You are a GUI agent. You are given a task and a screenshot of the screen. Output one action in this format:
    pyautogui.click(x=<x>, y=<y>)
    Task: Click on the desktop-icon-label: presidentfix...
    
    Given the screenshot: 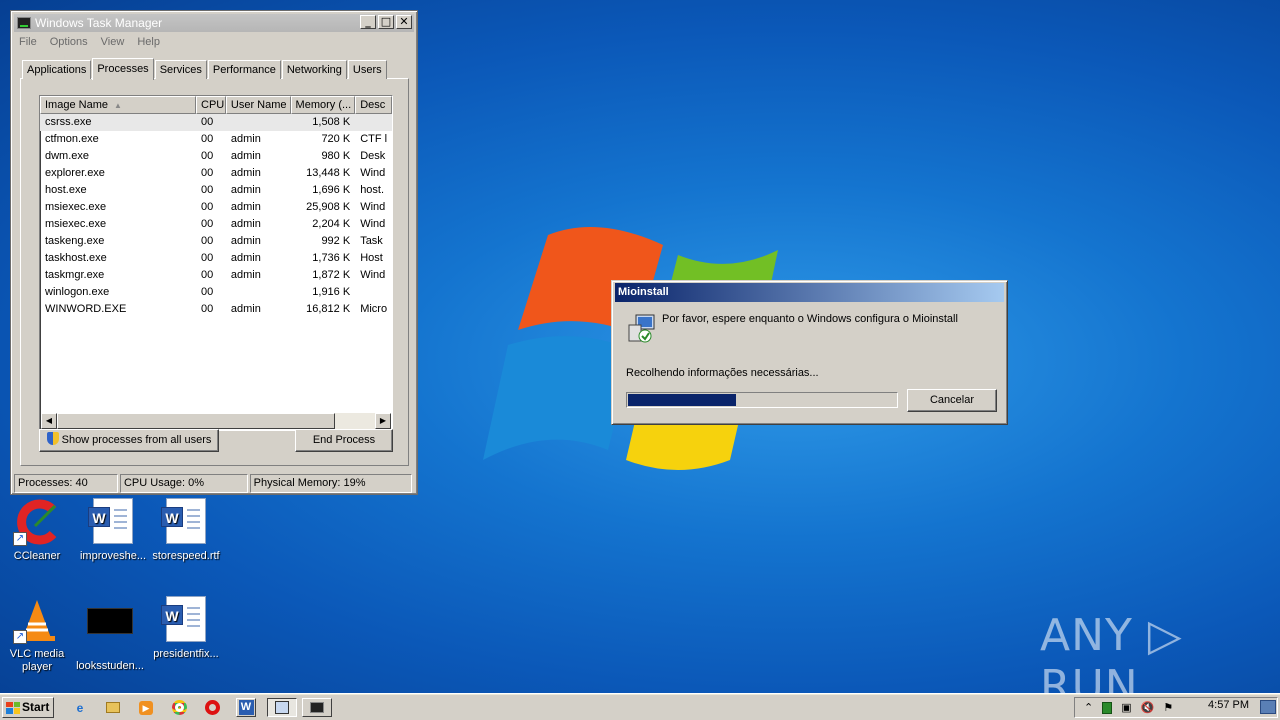 What is the action you would take?
    pyautogui.click(x=186, y=654)
    